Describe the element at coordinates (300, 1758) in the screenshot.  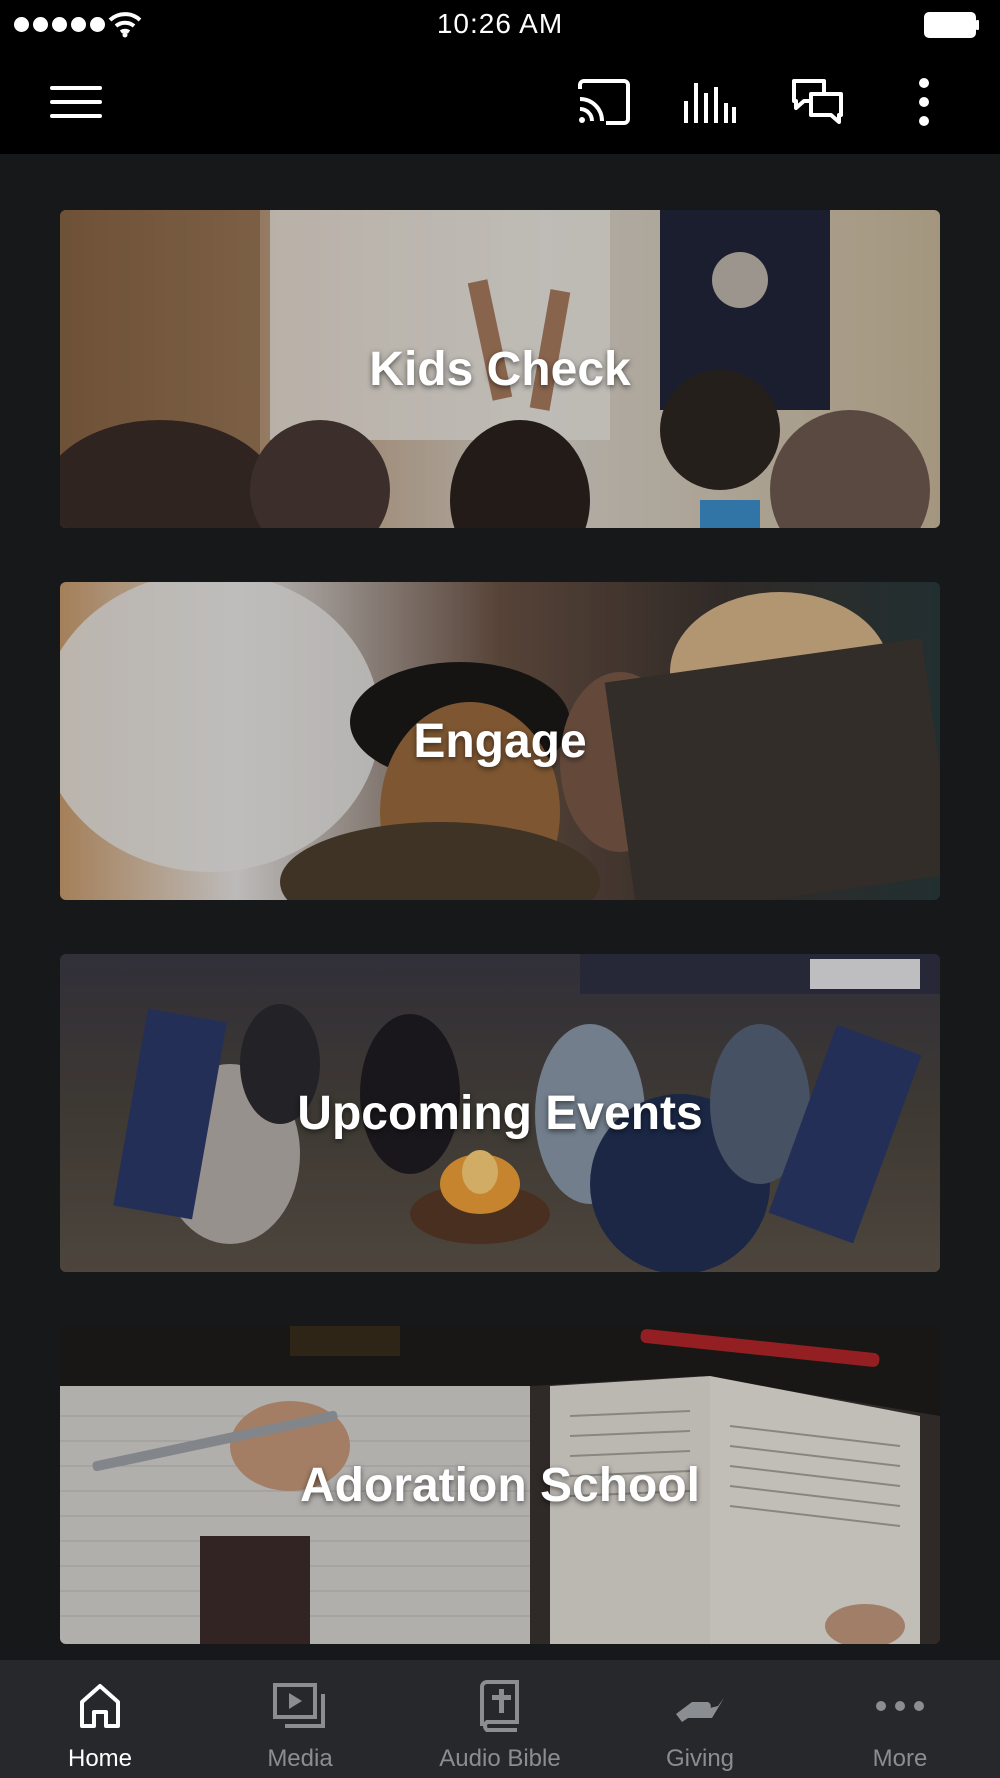
I see `tab-label: Media` at that location.